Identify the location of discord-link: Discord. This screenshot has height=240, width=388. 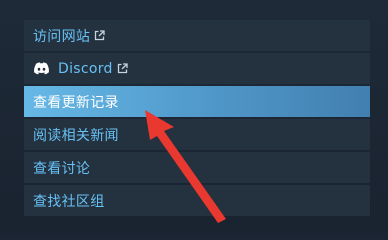
(197, 68).